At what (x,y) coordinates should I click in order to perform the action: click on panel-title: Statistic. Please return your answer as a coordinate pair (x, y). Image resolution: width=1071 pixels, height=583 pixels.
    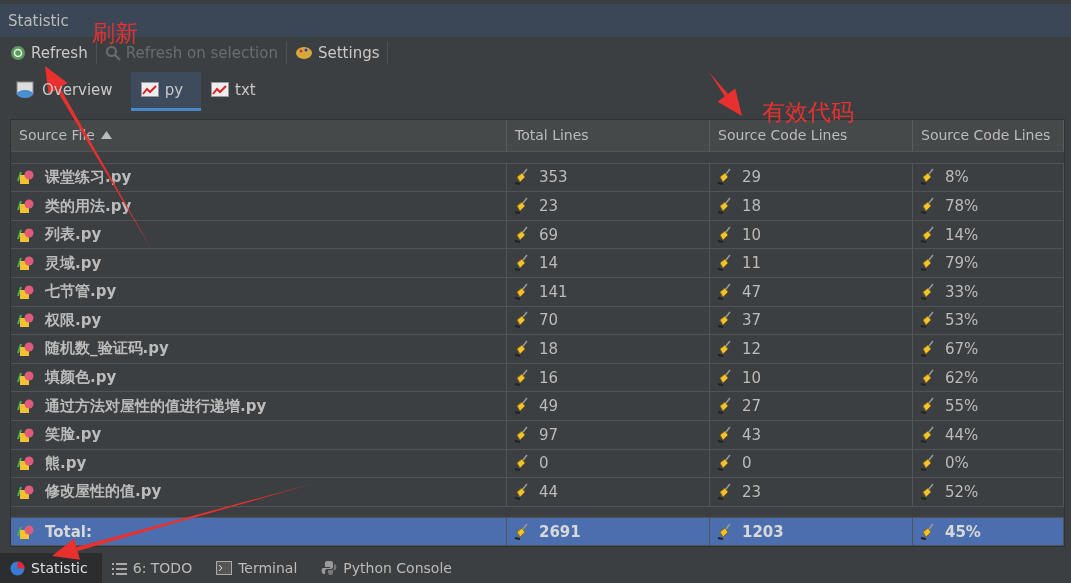
    Looking at the image, I should click on (38, 20).